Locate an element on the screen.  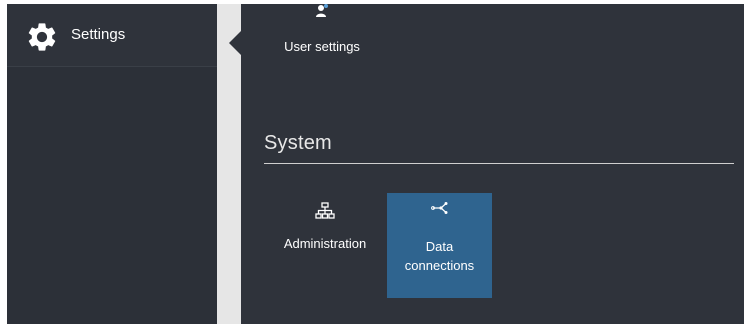
section-divider is located at coordinates (499, 163).